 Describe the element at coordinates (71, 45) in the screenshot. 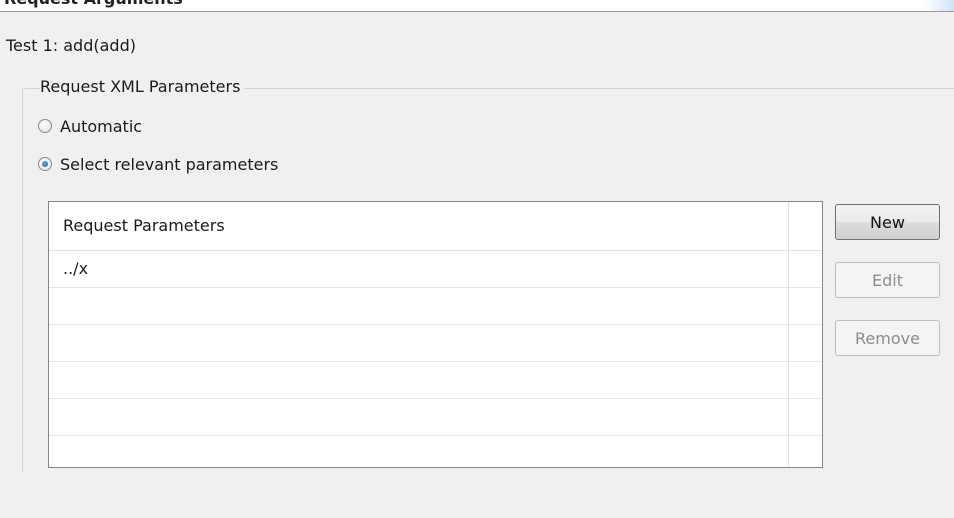

I see `test-title: Test 1: add(add)` at that location.